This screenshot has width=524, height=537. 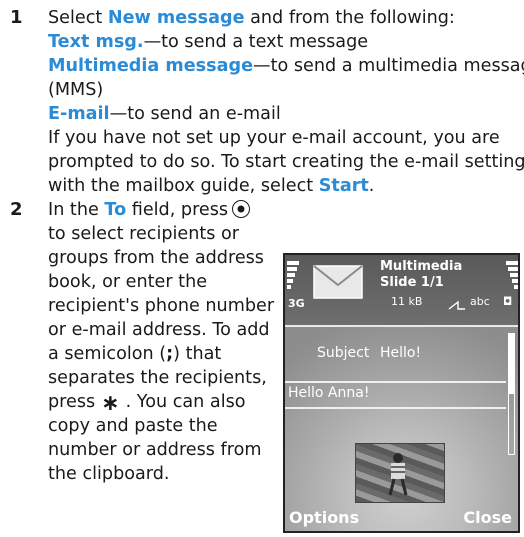 What do you see at coordinates (401, 326) in the screenshot?
I see `header-divider` at bounding box center [401, 326].